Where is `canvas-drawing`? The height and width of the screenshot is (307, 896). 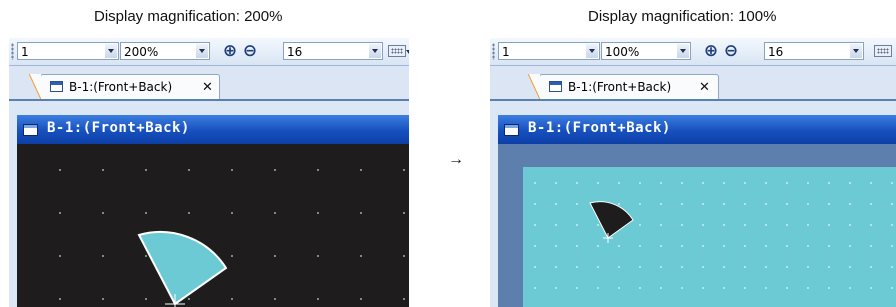 canvas-drawing is located at coordinates (713, 235).